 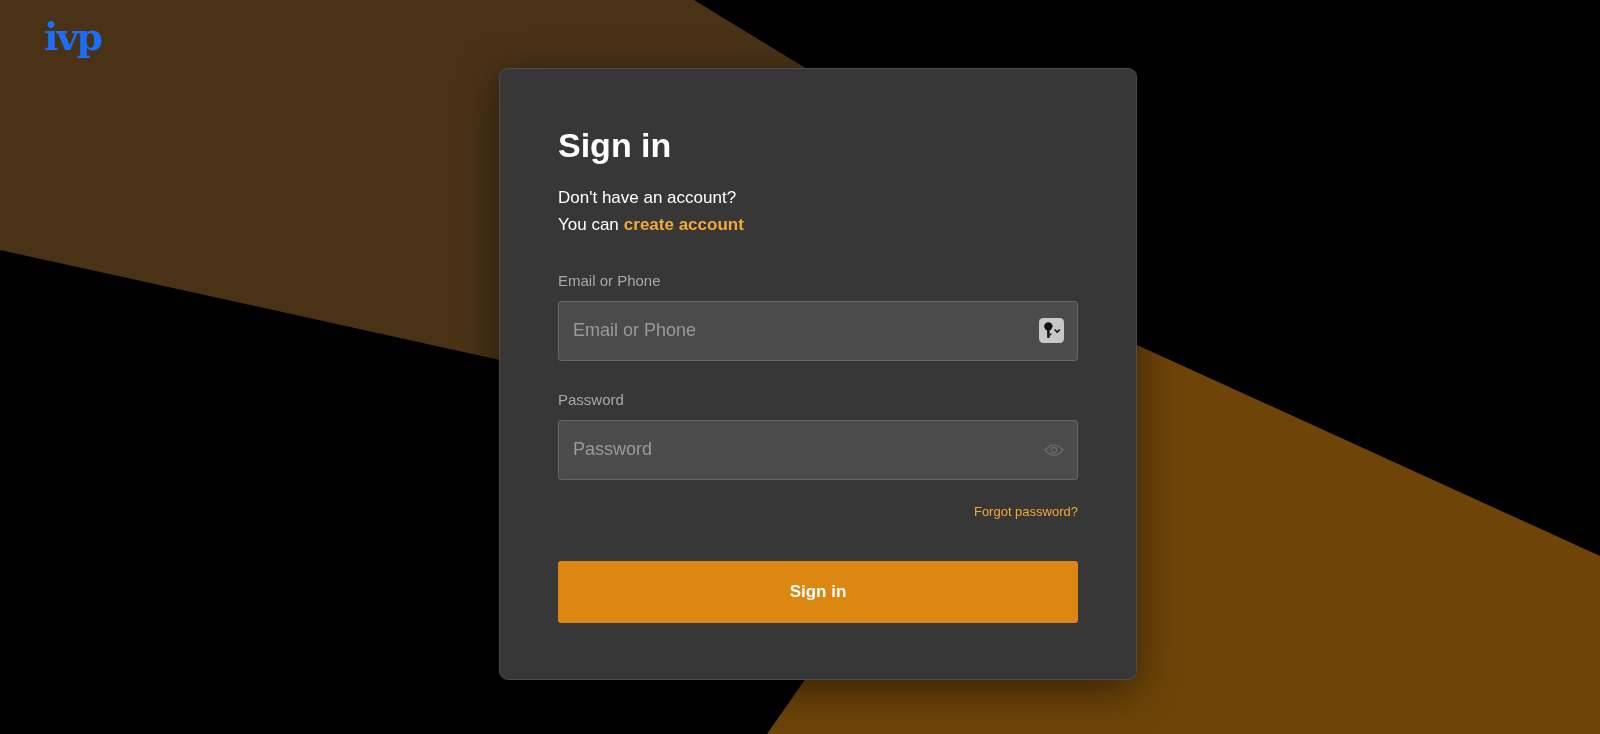 What do you see at coordinates (683, 224) in the screenshot?
I see `create-account-link: create account` at bounding box center [683, 224].